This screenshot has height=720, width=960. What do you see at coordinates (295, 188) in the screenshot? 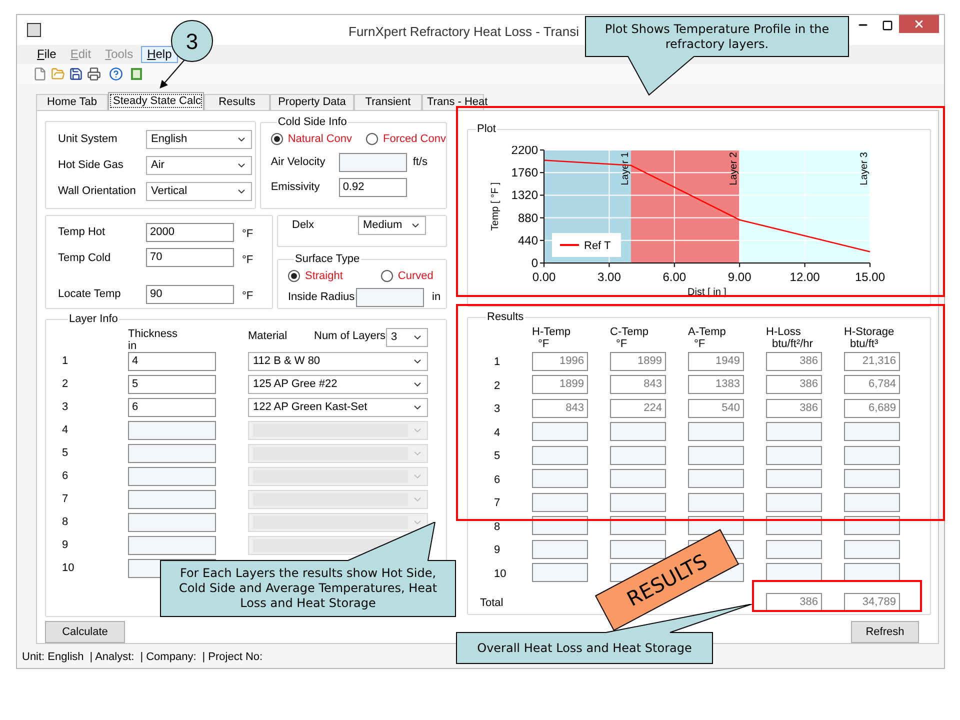
I see `field-label: Emissivity` at bounding box center [295, 188].